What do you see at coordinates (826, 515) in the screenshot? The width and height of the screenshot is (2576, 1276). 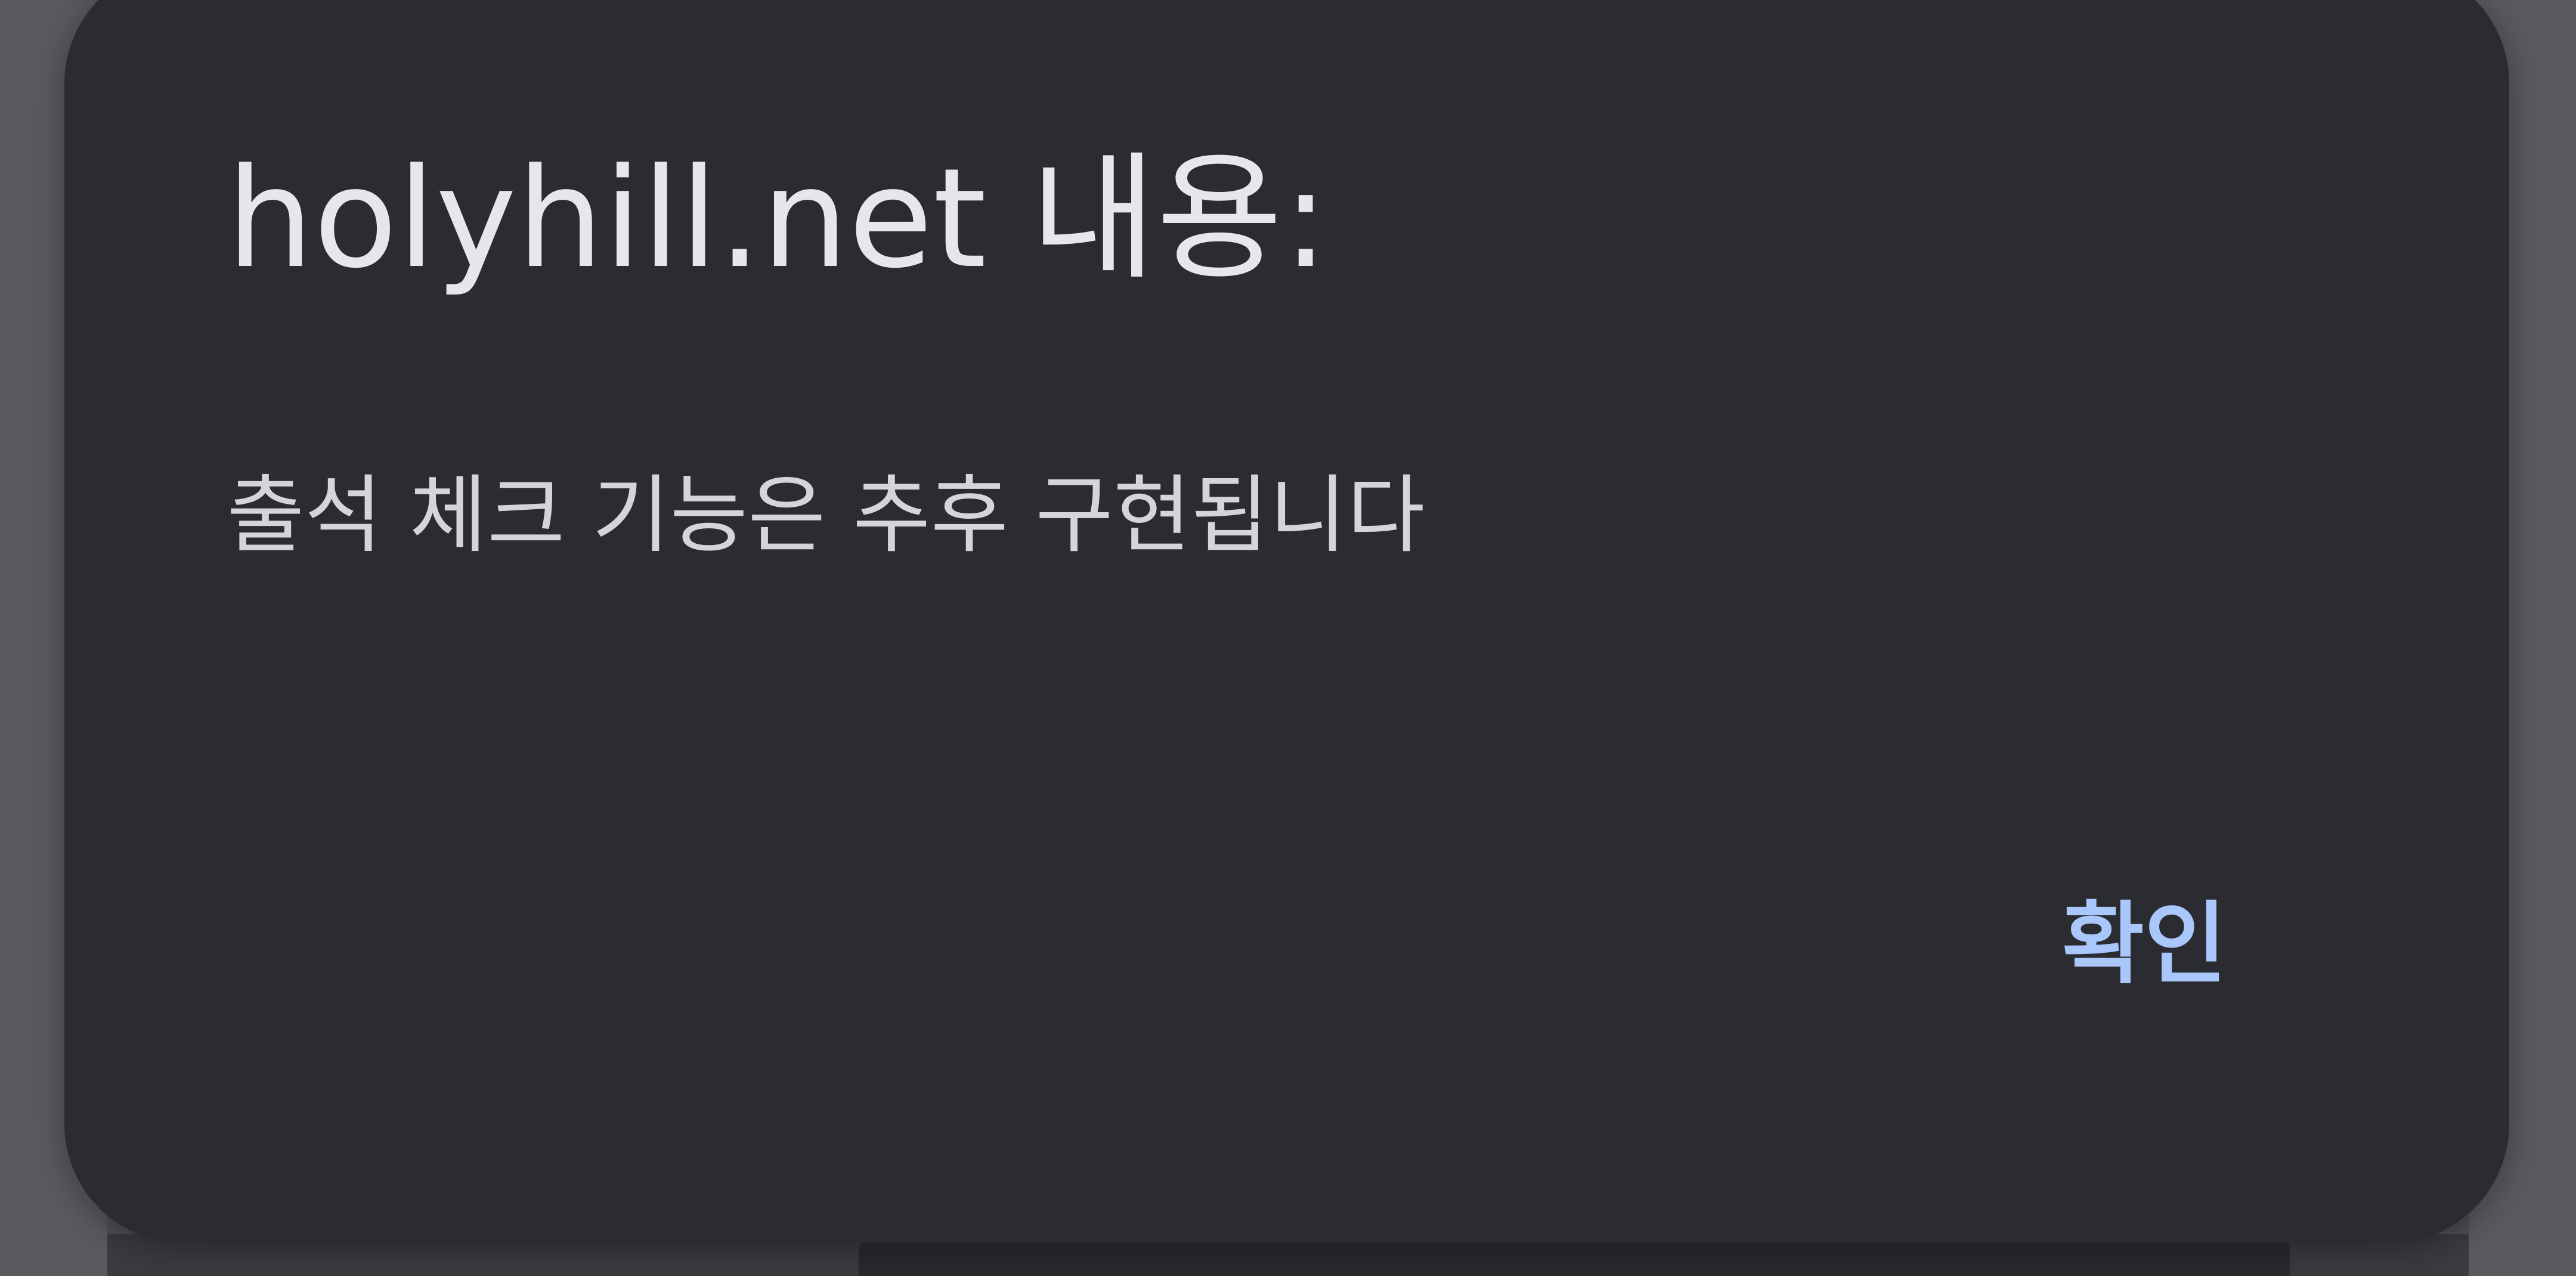 I see `dialog-message: 출석 체크 기능은 추후 구현됩니다` at bounding box center [826, 515].